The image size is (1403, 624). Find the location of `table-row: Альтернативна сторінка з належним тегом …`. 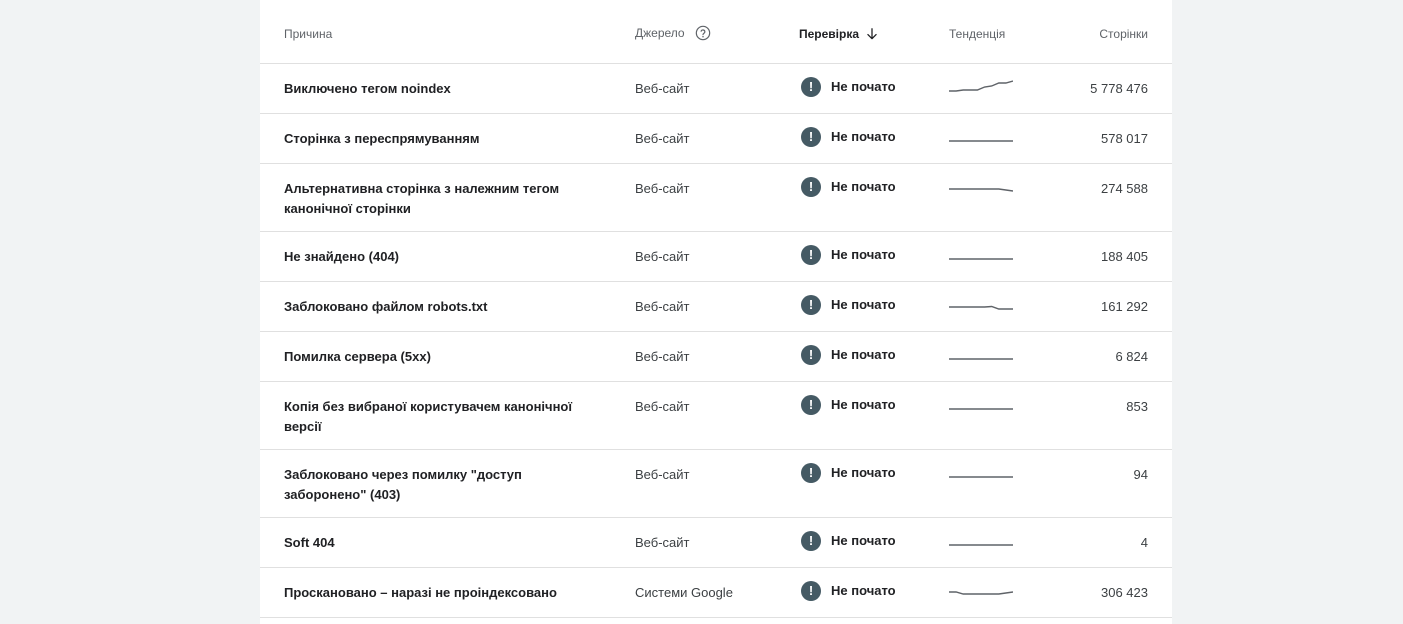

table-row: Альтернативна сторінка з належним тегом … is located at coordinates (716, 198).